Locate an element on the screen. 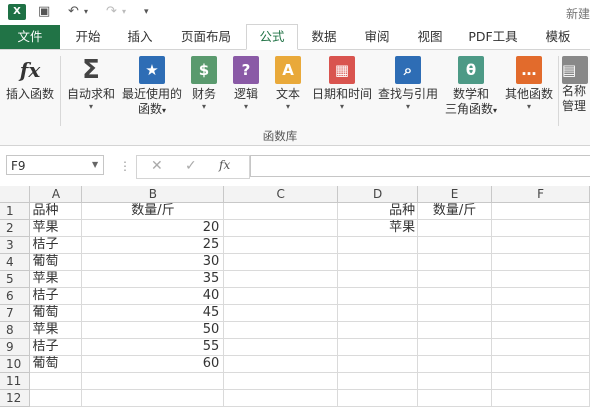  tab-review: 审阅 is located at coordinates (377, 37).